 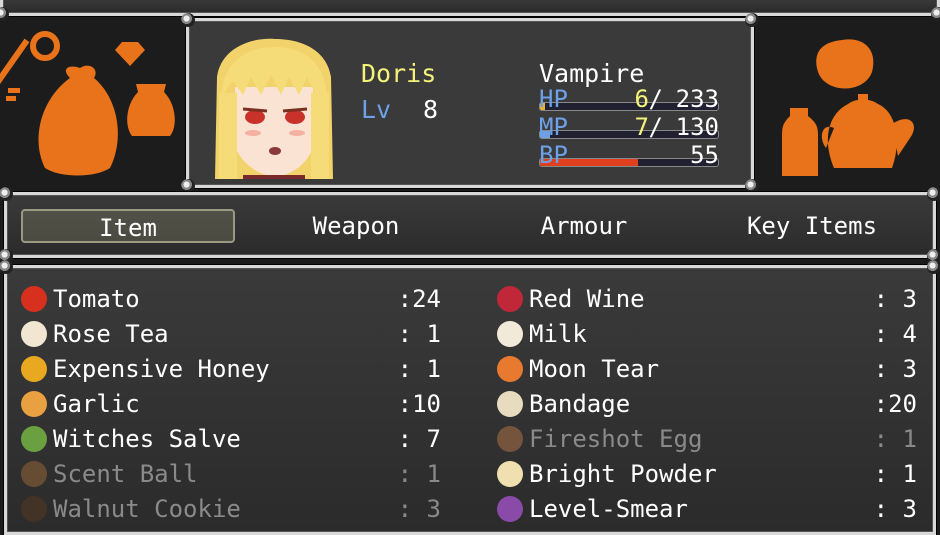 I want to click on item-row: Bandage :20, so click(x=707, y=404).